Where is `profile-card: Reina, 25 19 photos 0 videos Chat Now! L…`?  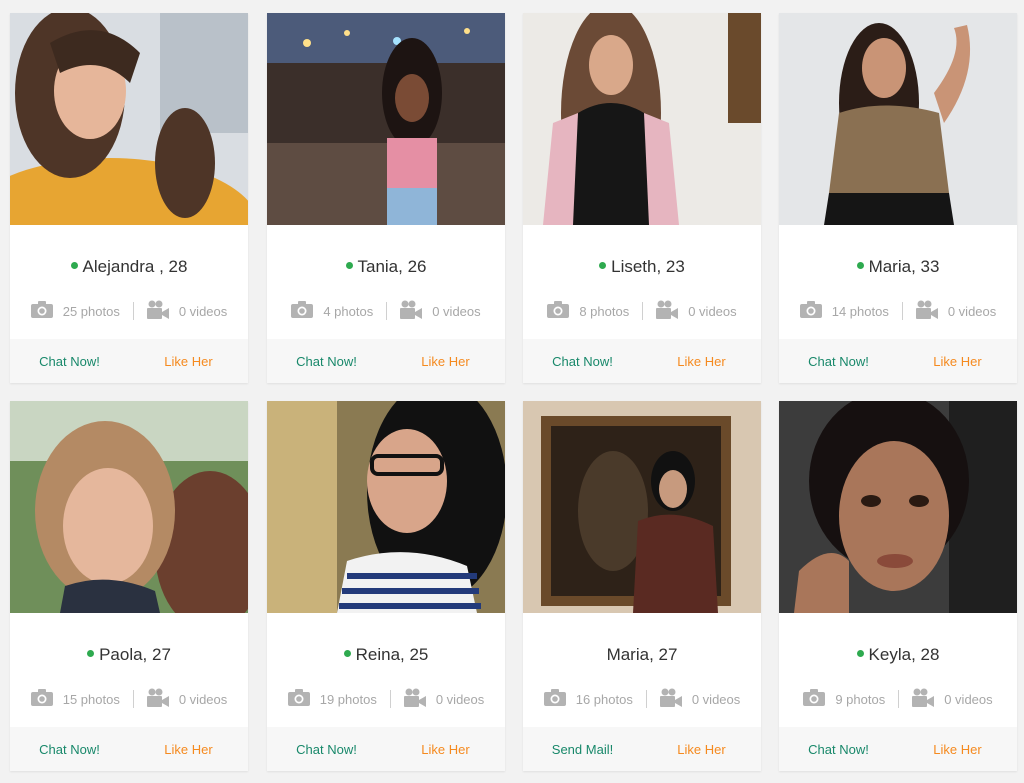 profile-card: Reina, 25 19 photos 0 videos Chat Now! L… is located at coordinates (386, 586).